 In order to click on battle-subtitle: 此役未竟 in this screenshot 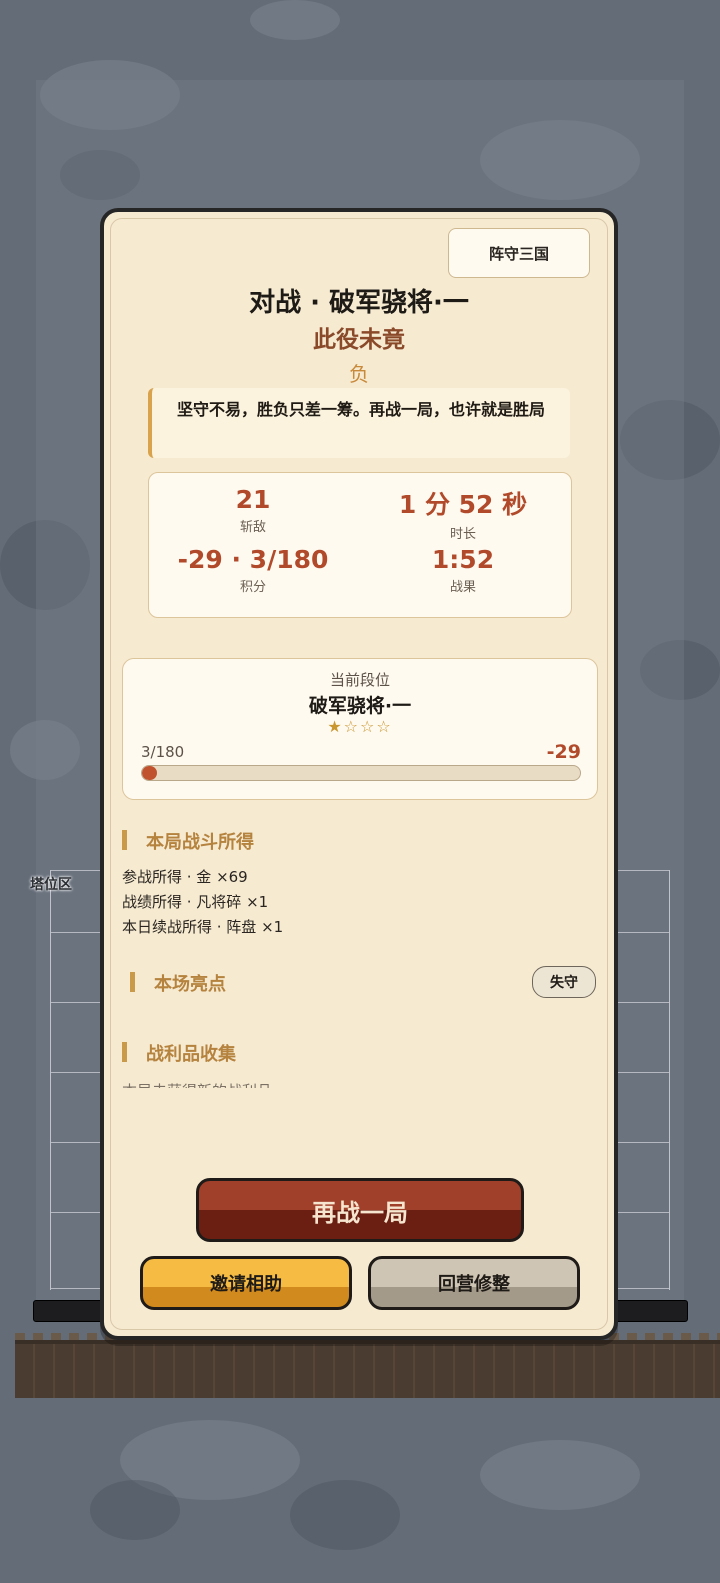, I will do `click(359, 340)`.